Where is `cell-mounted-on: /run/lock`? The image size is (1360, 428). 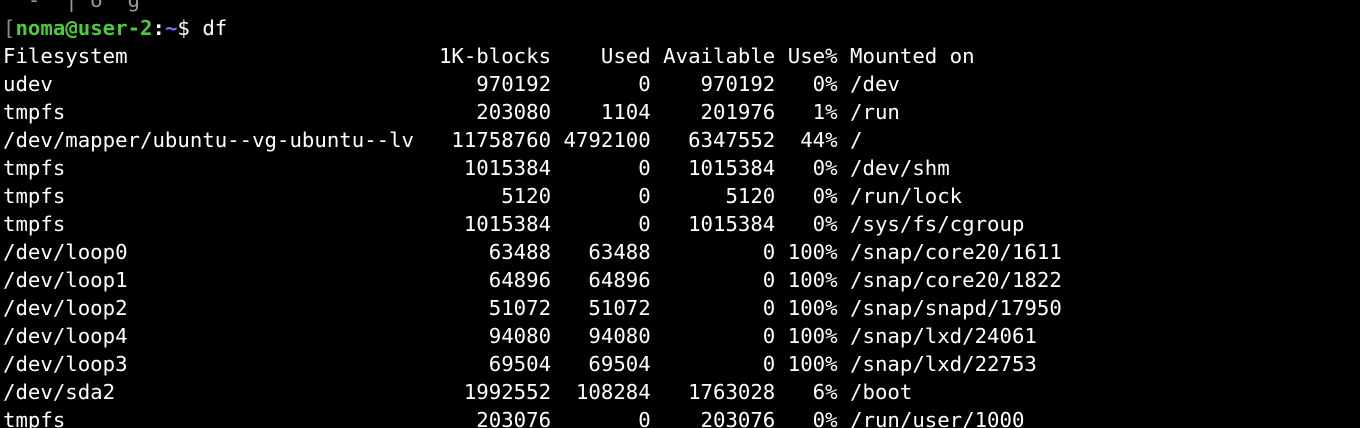 cell-mounted-on: /run/lock is located at coordinates (906, 196).